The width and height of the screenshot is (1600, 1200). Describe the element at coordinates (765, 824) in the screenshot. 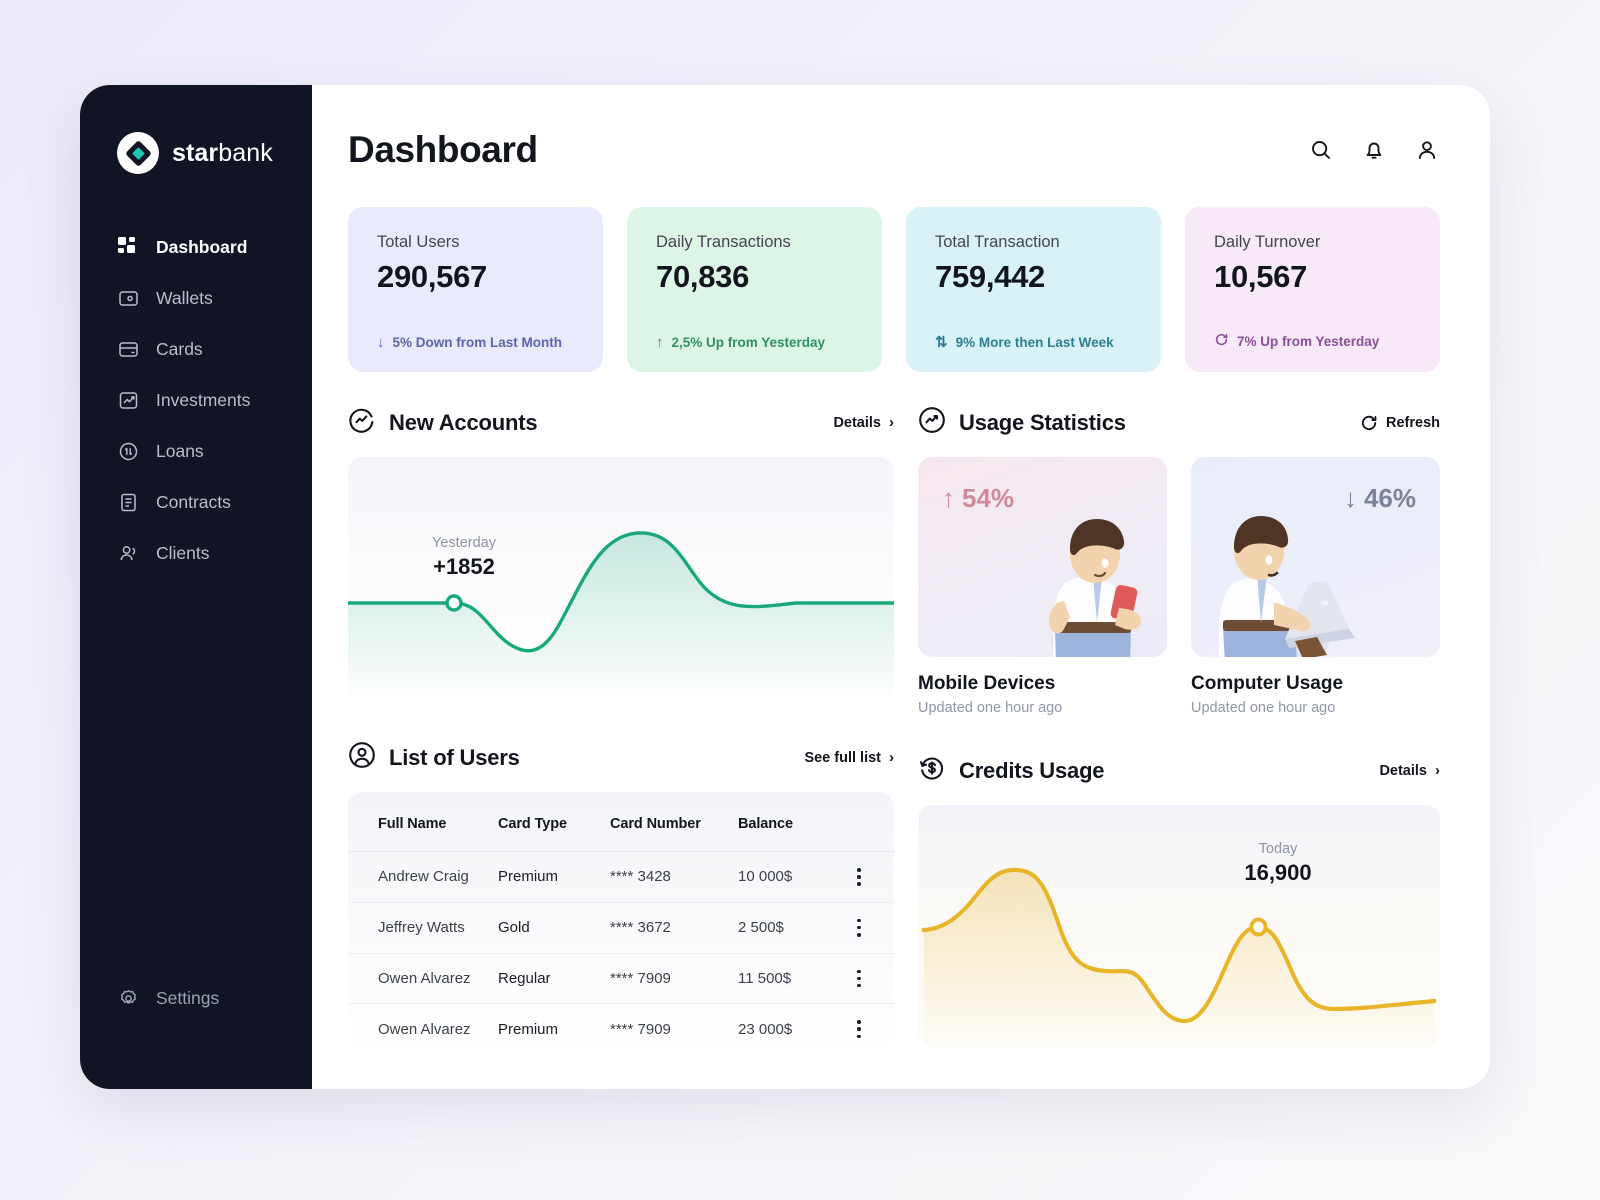

I see `column-header-balance: Balance` at that location.